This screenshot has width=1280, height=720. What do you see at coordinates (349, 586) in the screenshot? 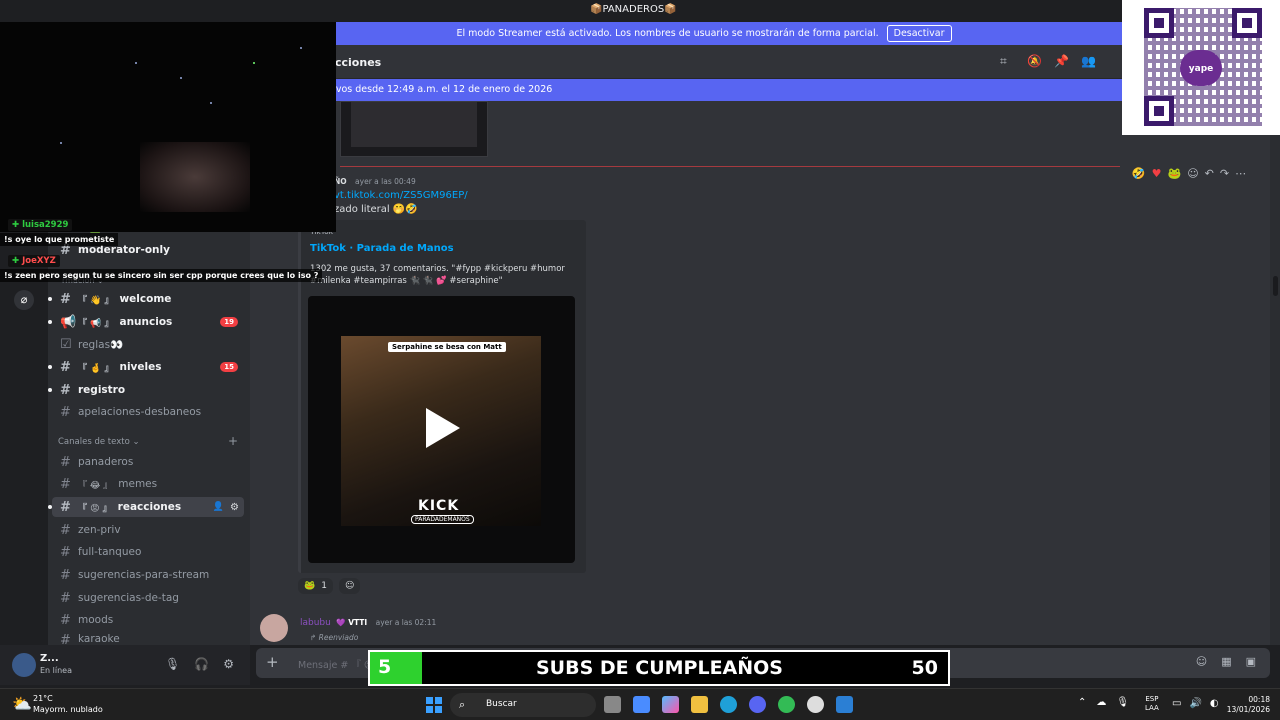
I see `add-reaction-button: ☺` at bounding box center [349, 586].